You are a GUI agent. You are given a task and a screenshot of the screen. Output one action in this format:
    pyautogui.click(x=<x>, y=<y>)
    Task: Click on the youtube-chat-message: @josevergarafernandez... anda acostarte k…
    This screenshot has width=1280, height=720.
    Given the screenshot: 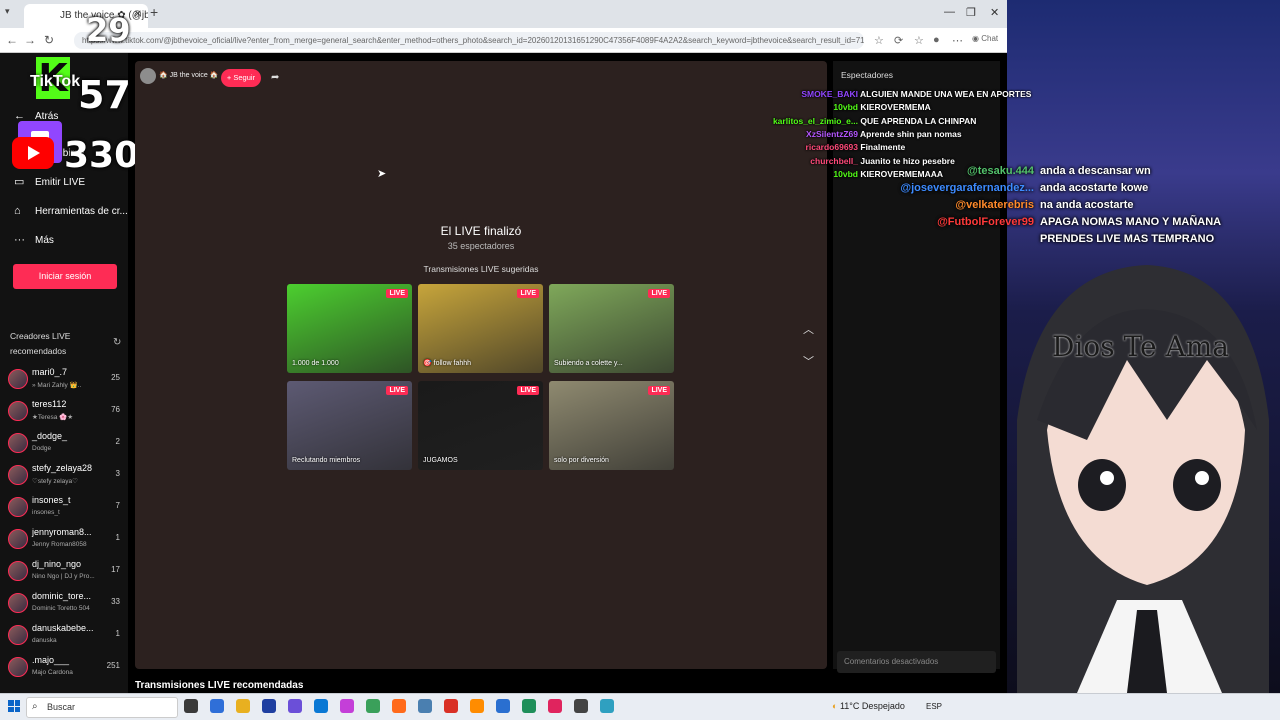 What is the action you would take?
    pyautogui.click(x=1024, y=188)
    